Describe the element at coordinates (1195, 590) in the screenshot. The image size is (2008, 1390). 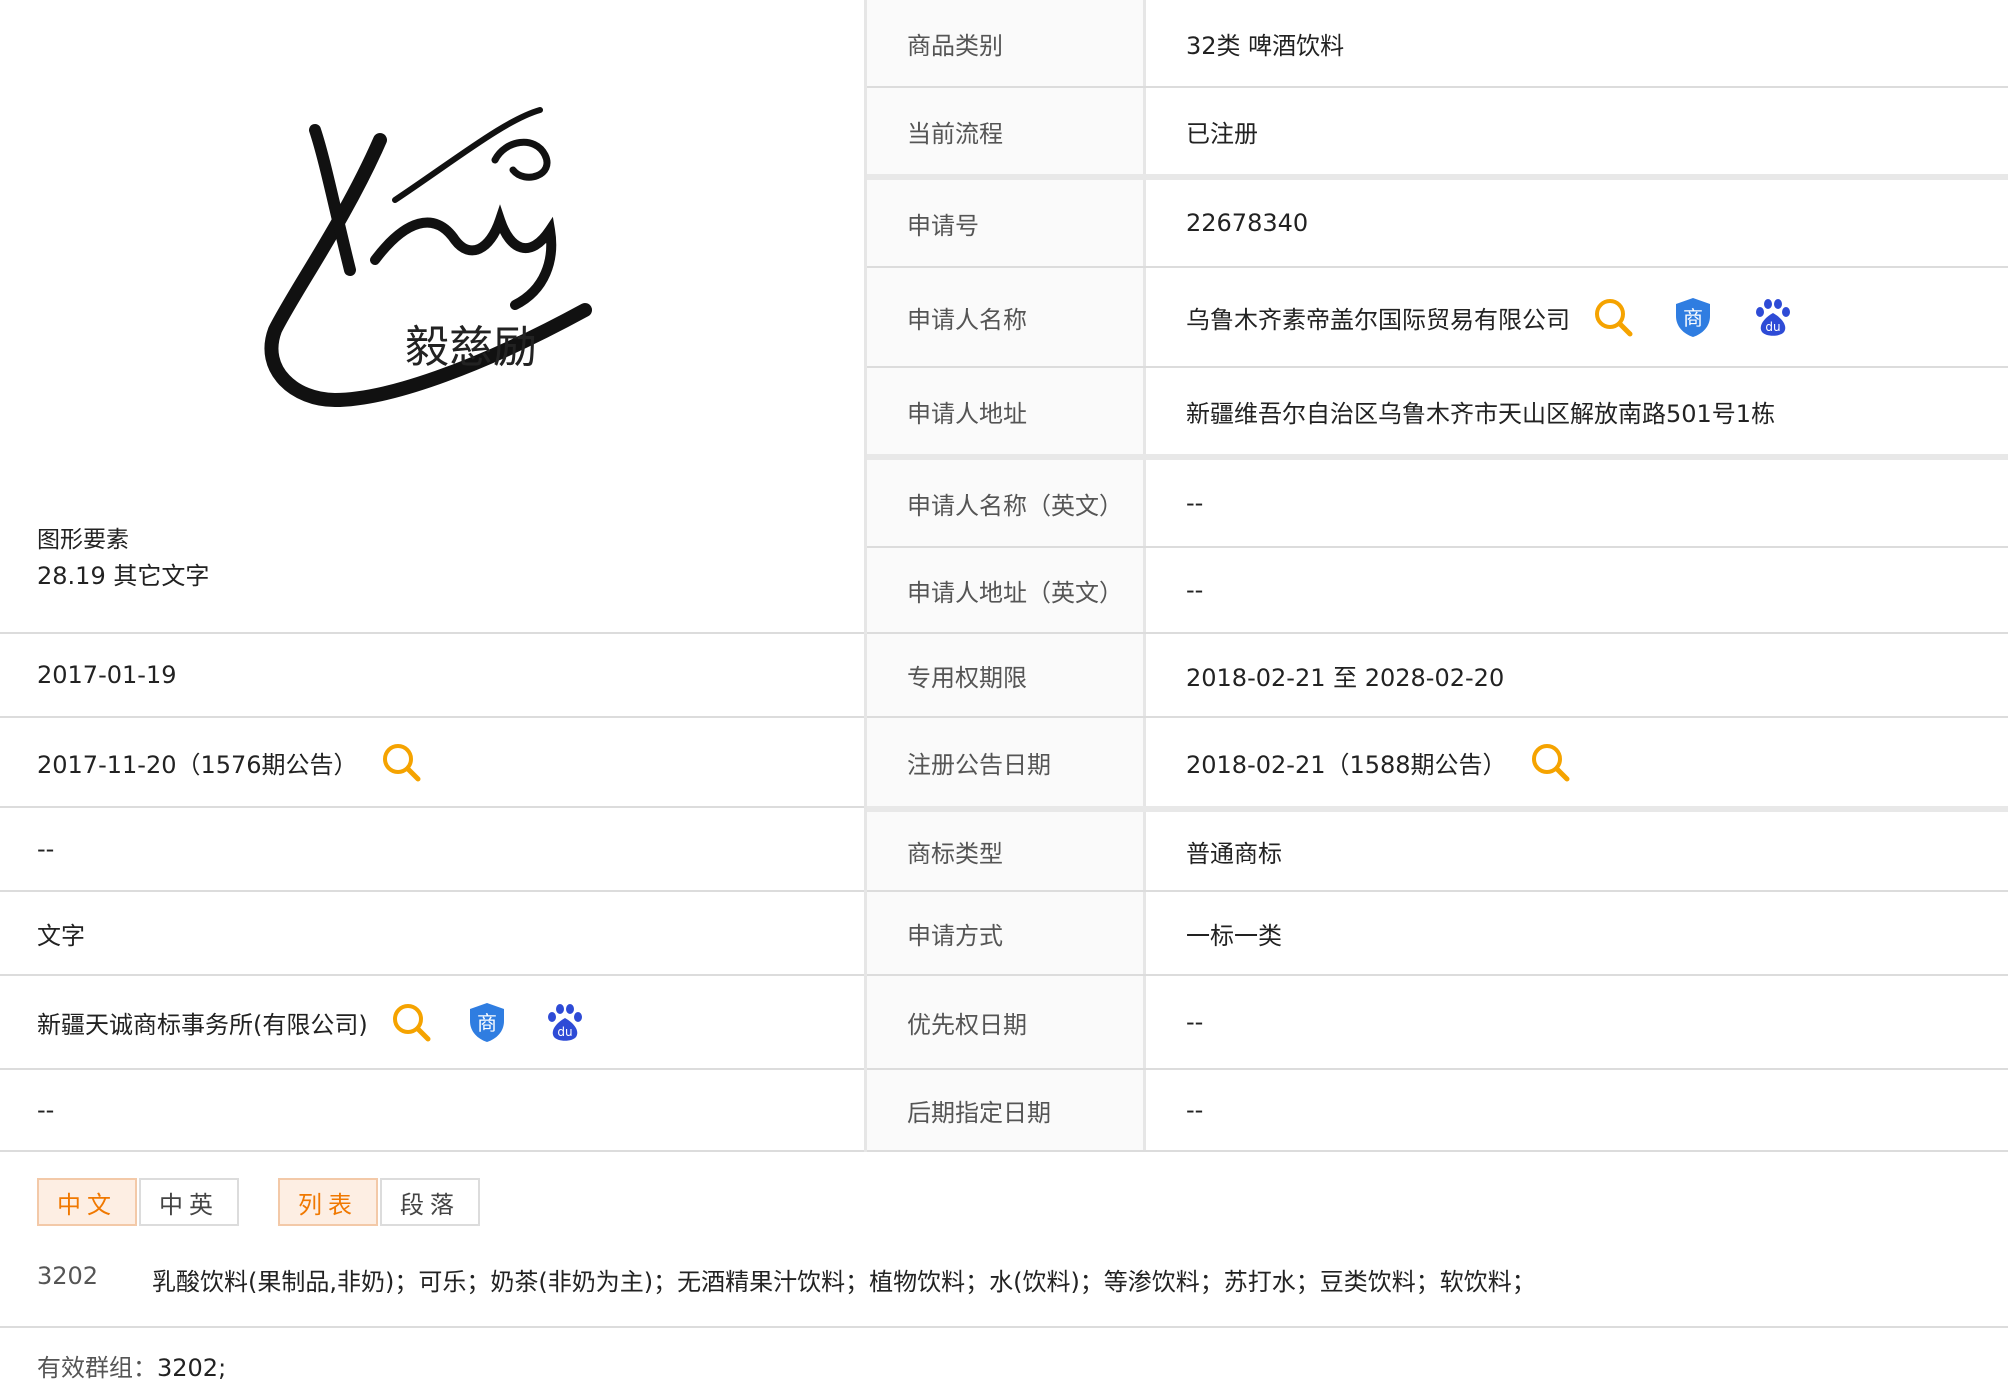
I see `row-applicant-address-en-value: --` at that location.